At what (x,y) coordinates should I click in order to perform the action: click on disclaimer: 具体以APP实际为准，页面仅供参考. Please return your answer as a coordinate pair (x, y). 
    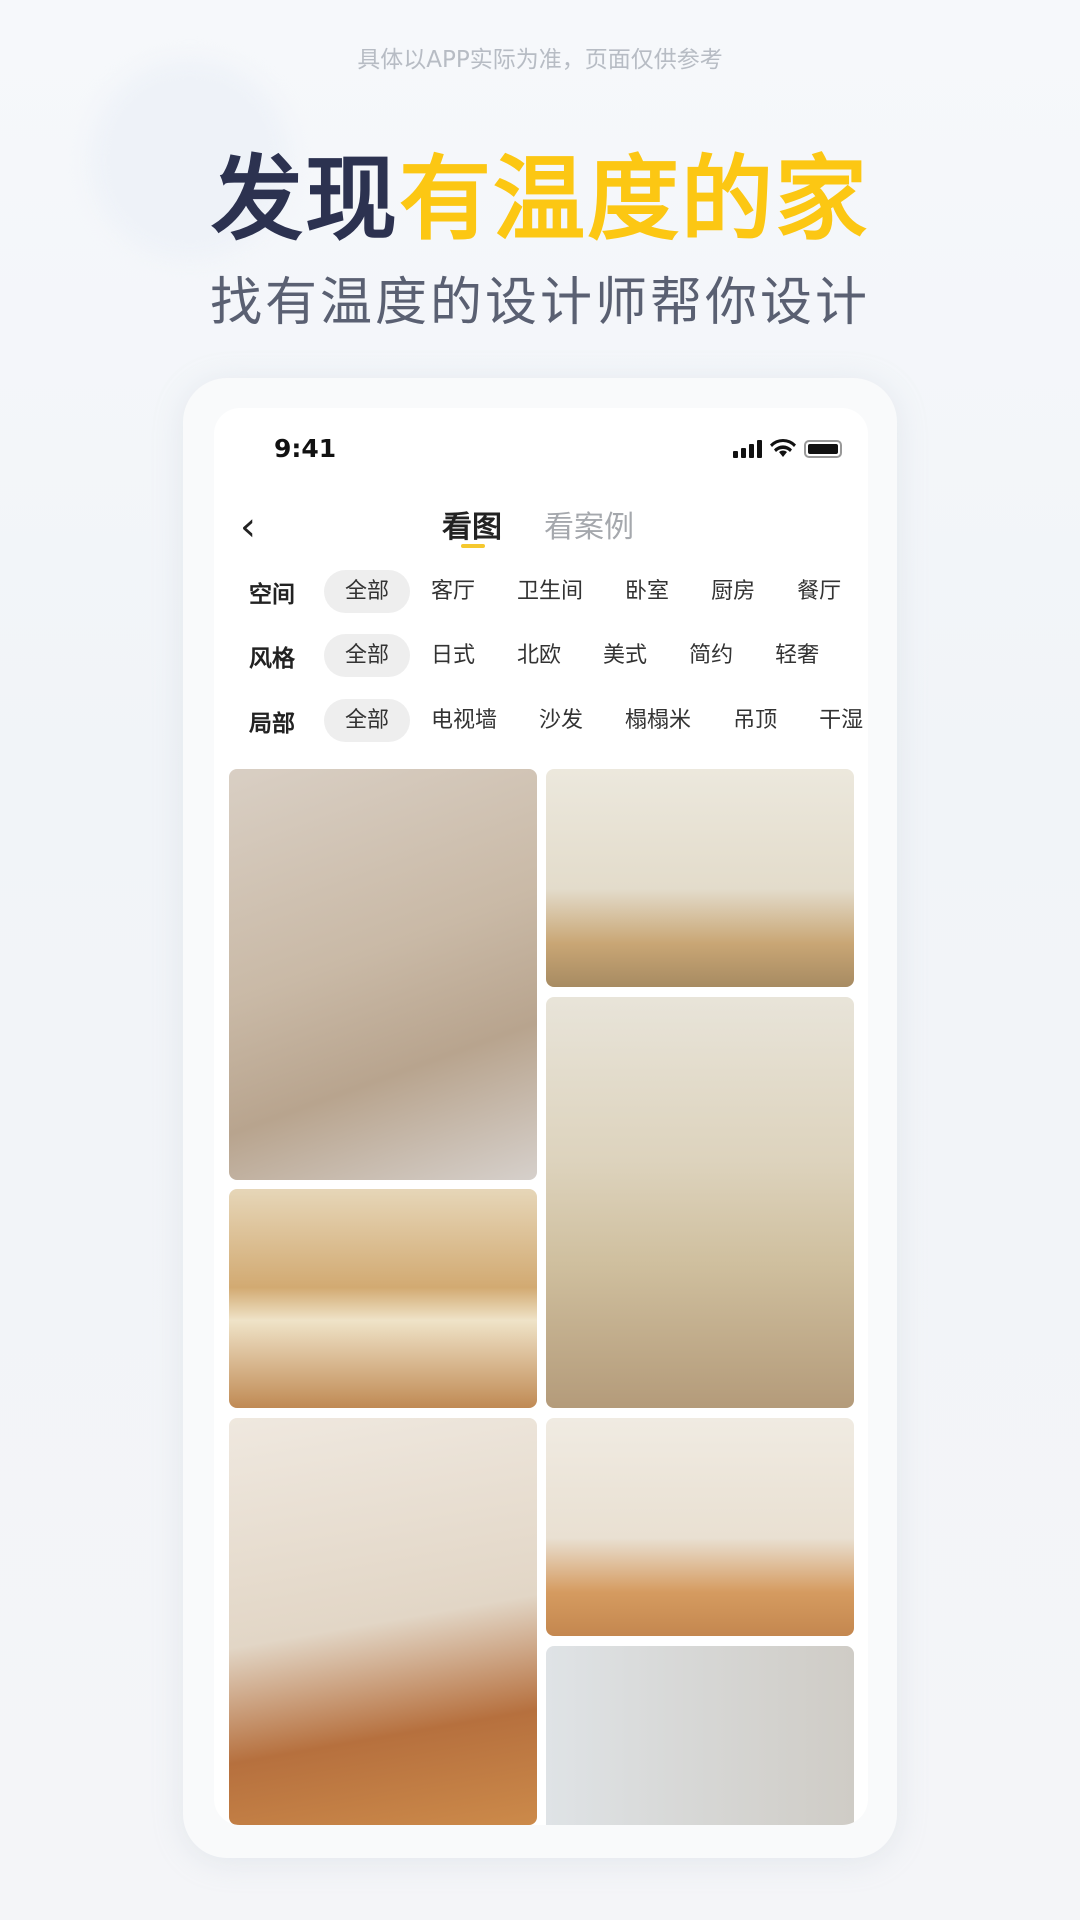
    Looking at the image, I should click on (540, 60).